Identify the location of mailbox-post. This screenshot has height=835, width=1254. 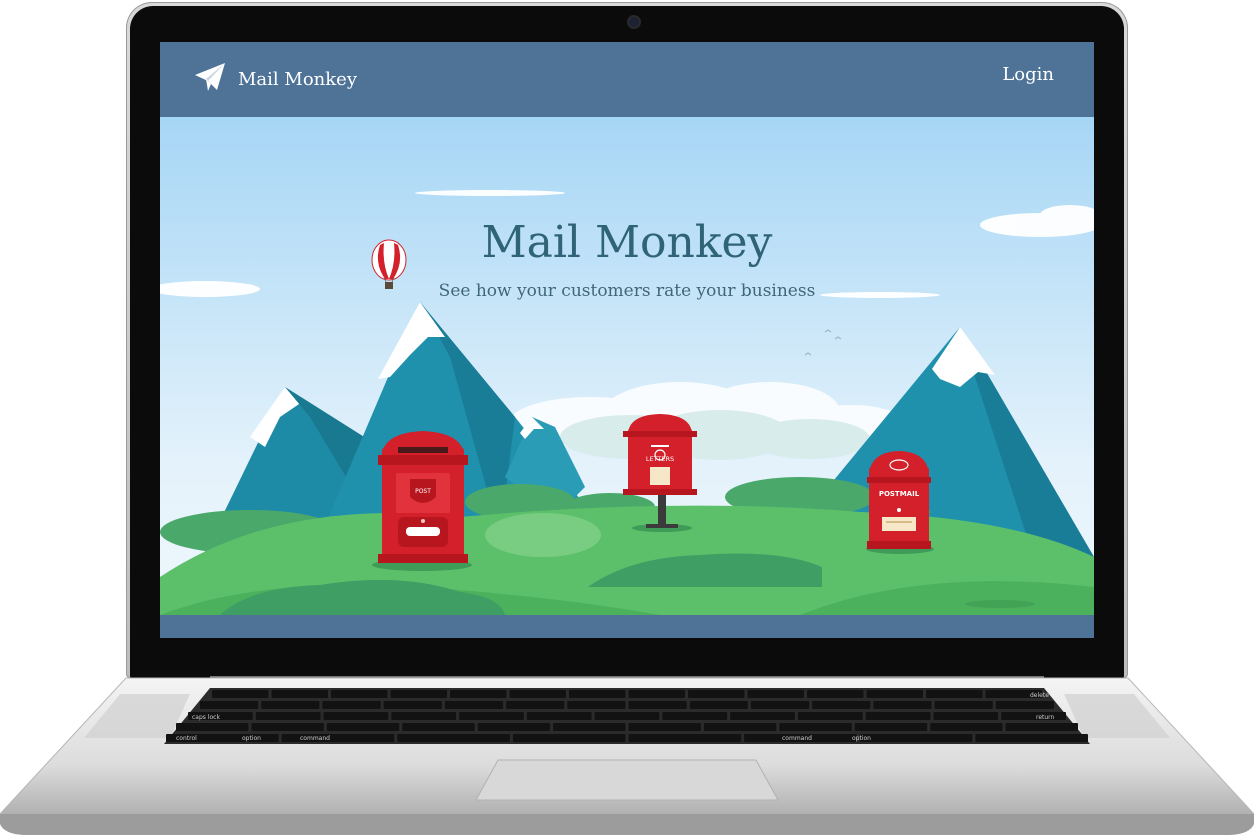
(423, 497).